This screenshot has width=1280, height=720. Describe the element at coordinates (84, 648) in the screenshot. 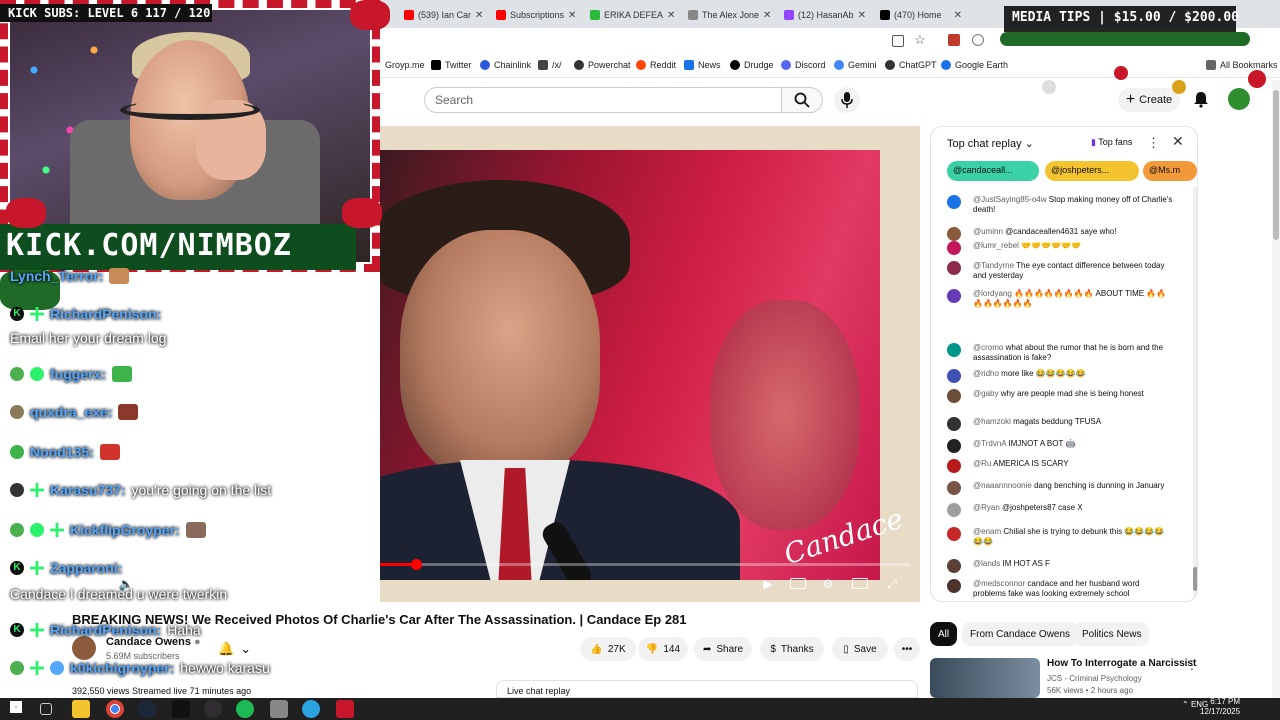

I see `channel-avatar` at that location.